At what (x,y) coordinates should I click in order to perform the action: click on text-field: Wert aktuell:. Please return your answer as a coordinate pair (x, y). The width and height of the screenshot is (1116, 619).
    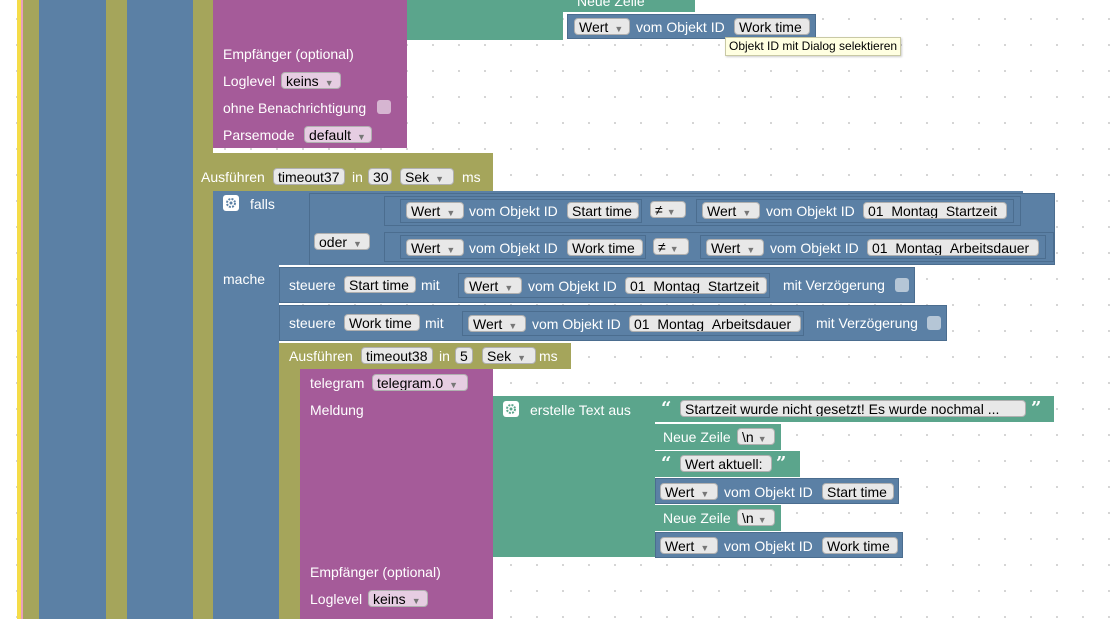
    Looking at the image, I should click on (726, 463).